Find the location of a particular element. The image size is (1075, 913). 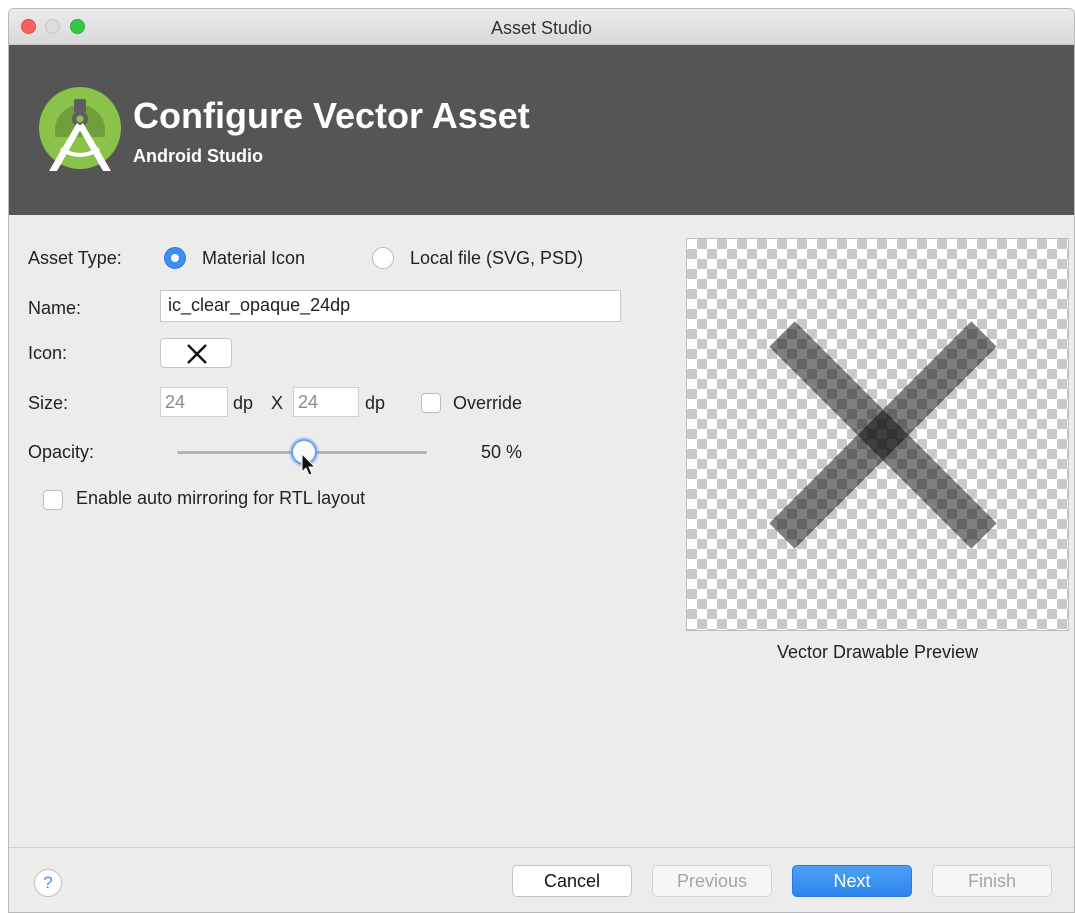

local-file-radio-label: Local file (SVG, PSD) is located at coordinates (496, 258).